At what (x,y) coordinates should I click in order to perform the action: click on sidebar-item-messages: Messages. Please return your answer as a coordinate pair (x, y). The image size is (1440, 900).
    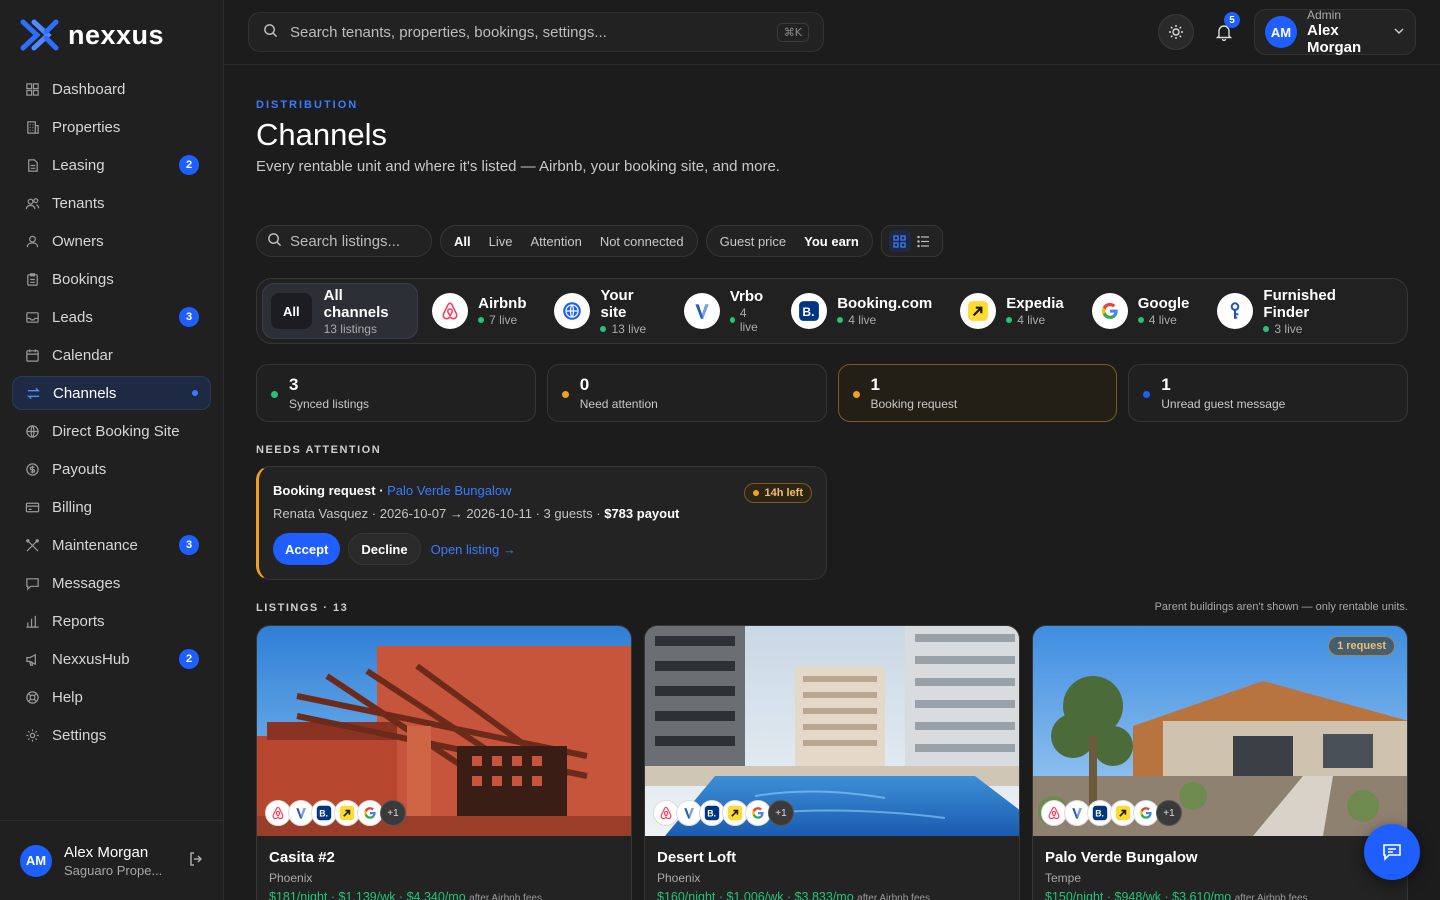
    Looking at the image, I should click on (111, 583).